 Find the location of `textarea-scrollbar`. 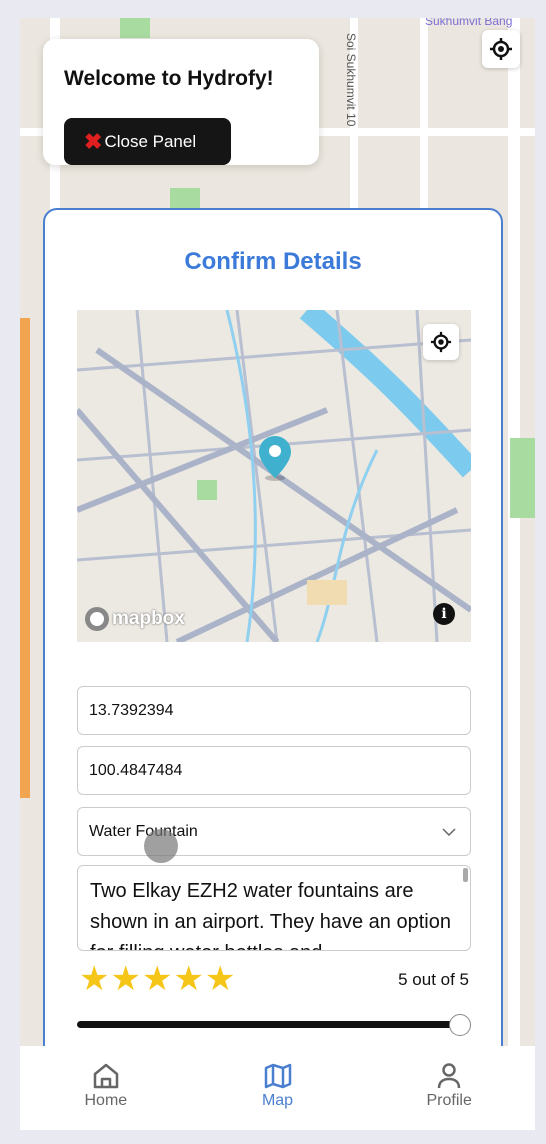

textarea-scrollbar is located at coordinates (465, 875).